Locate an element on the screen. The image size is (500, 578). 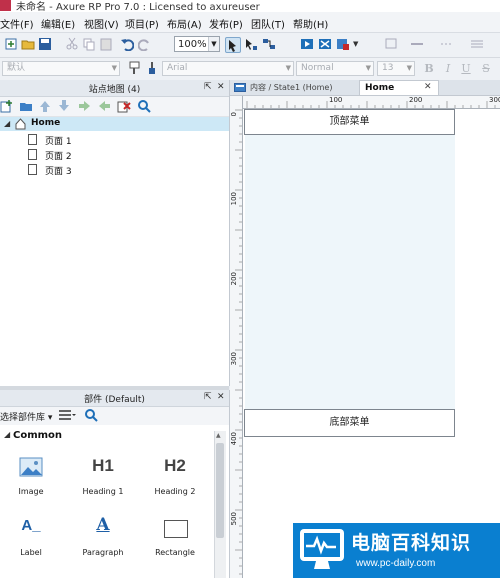
widget-rectangle: Rectangle is located at coordinates (175, 536).